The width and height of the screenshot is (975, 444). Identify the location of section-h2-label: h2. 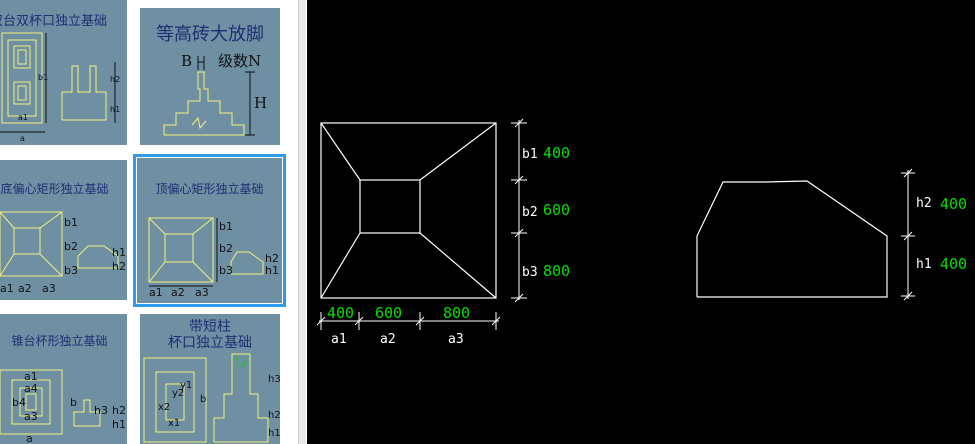
(924, 203).